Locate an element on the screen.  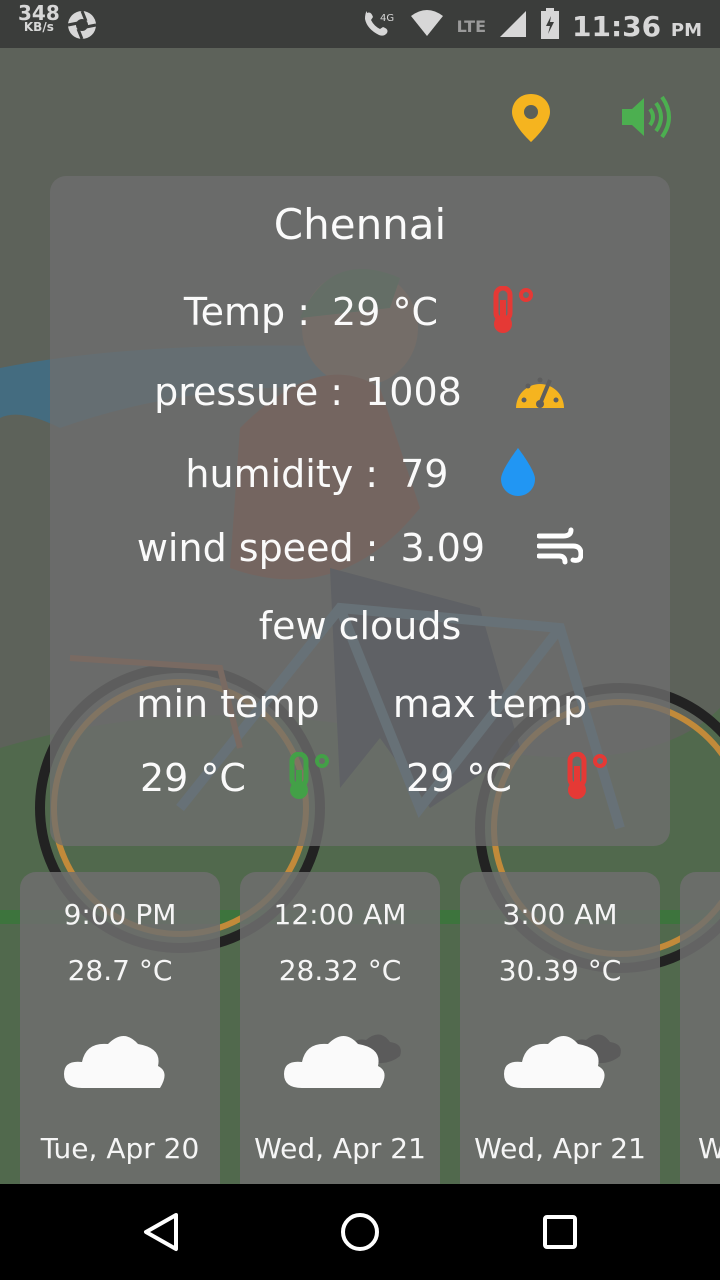
city-name: Chennai is located at coordinates (360, 224).